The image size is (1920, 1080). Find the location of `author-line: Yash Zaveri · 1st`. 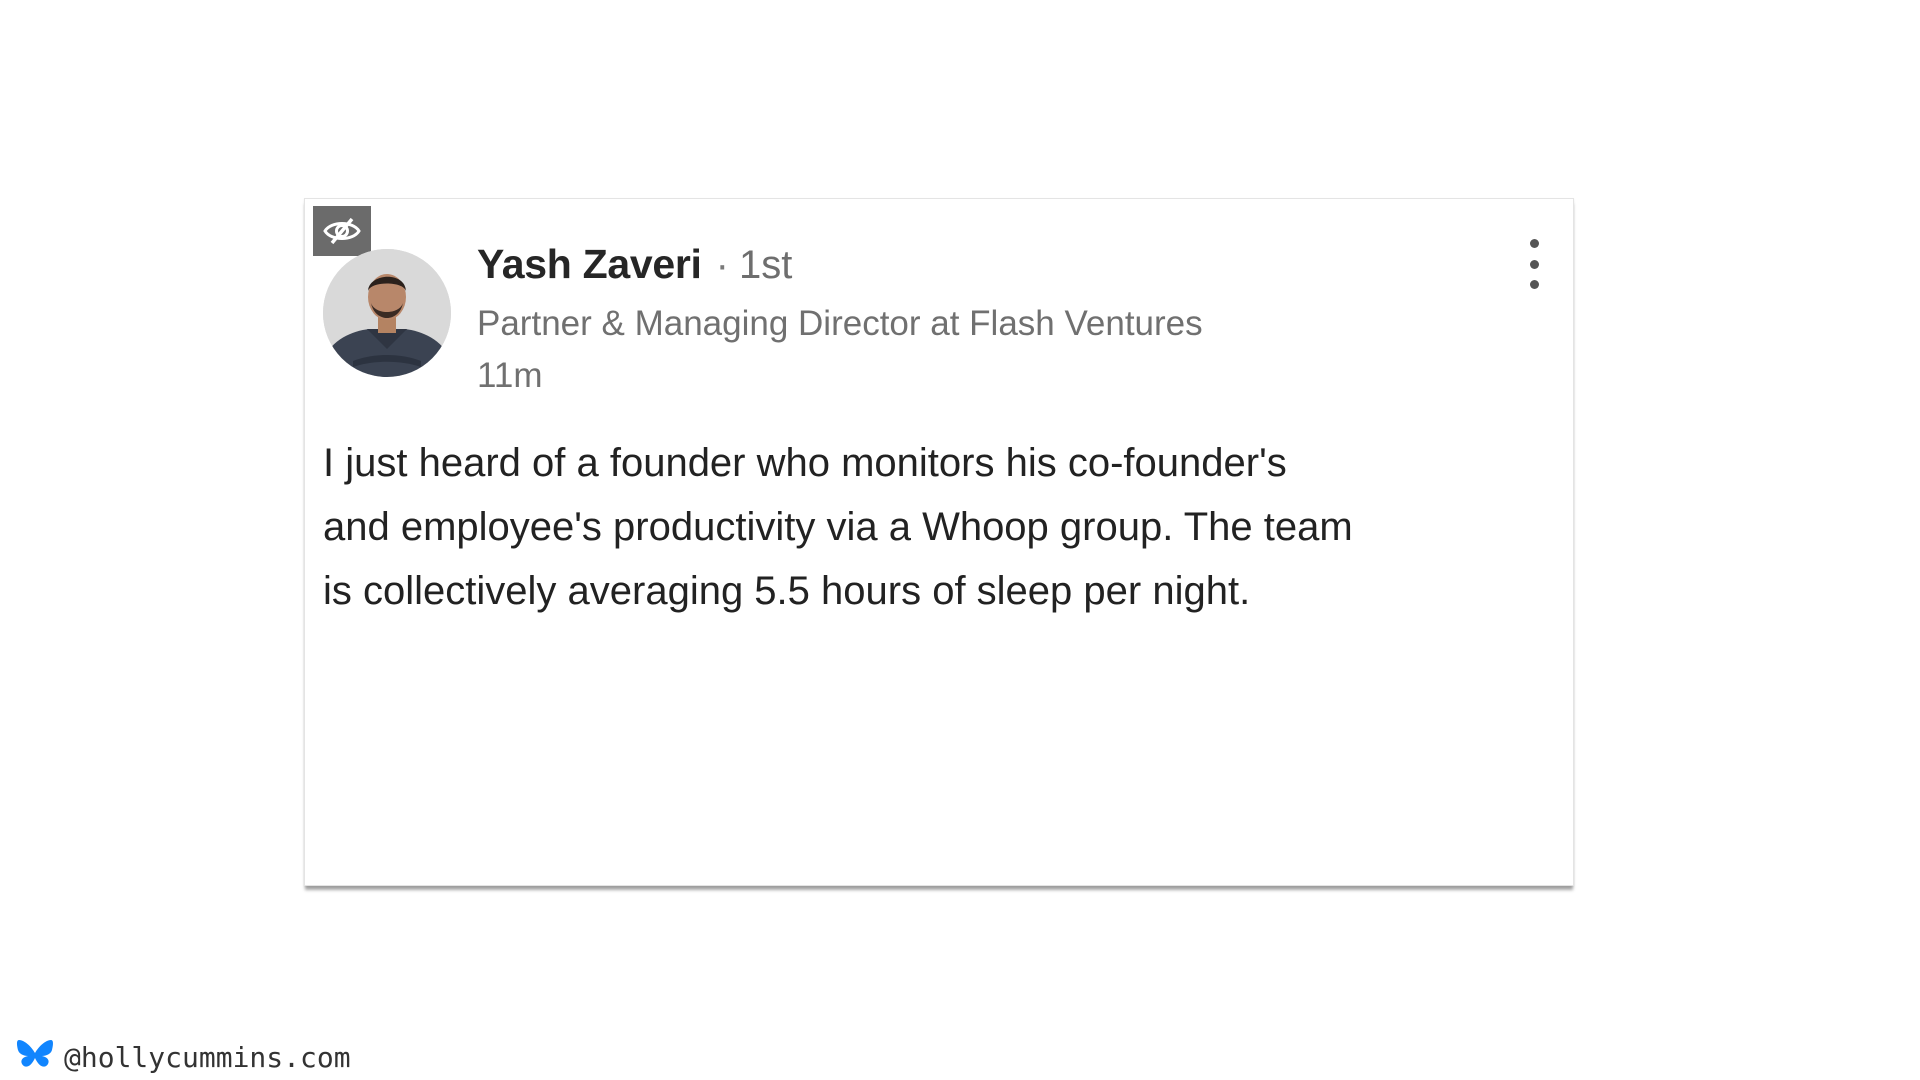

author-line: Yash Zaveri · 1st is located at coordinates (840, 264).